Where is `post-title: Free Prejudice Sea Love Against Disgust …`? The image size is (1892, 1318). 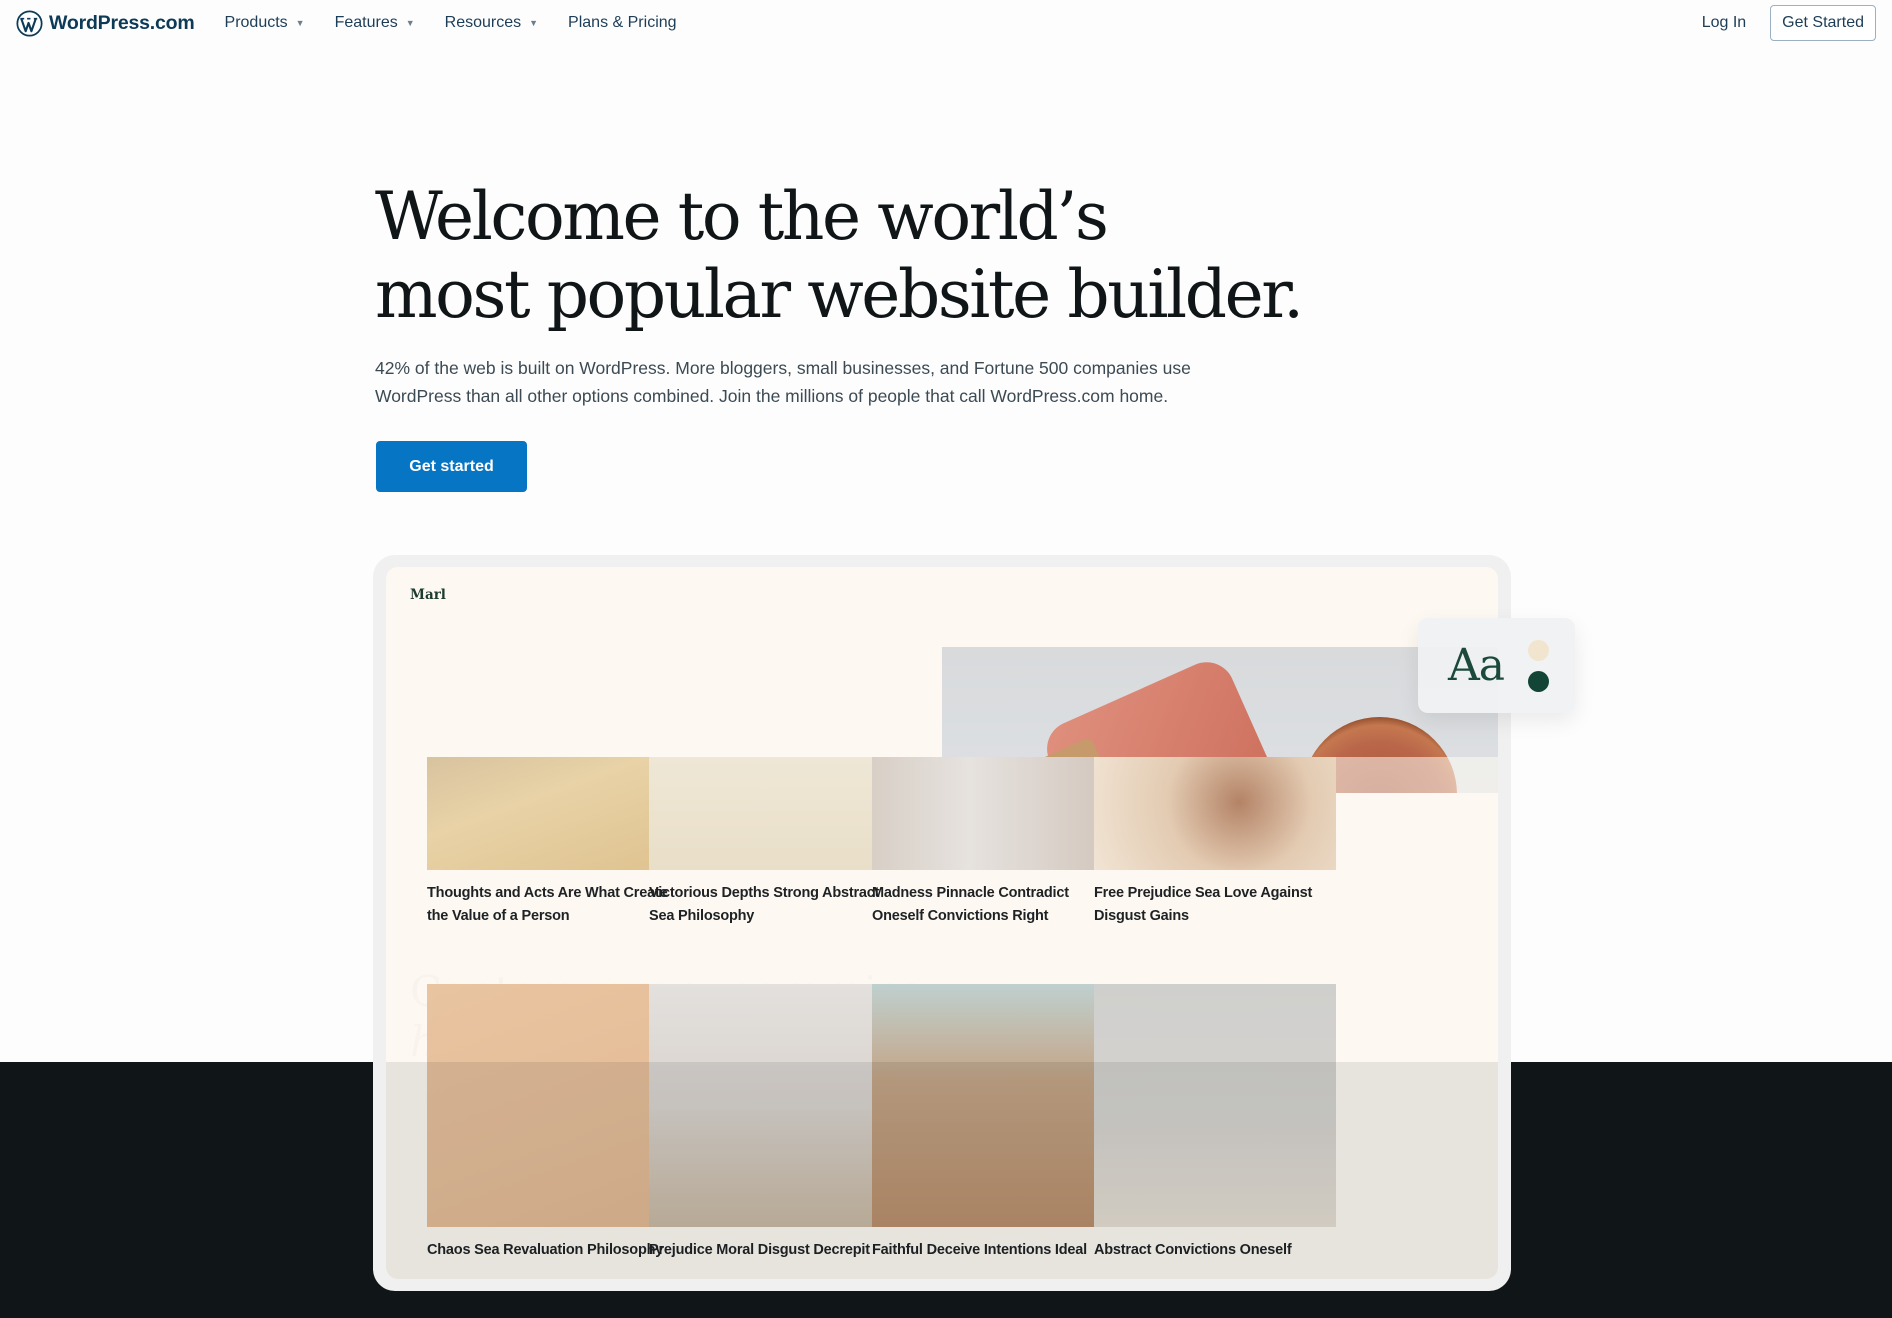
post-title: Free Prejudice Sea Love Against Disgust … is located at coordinates (1215, 905).